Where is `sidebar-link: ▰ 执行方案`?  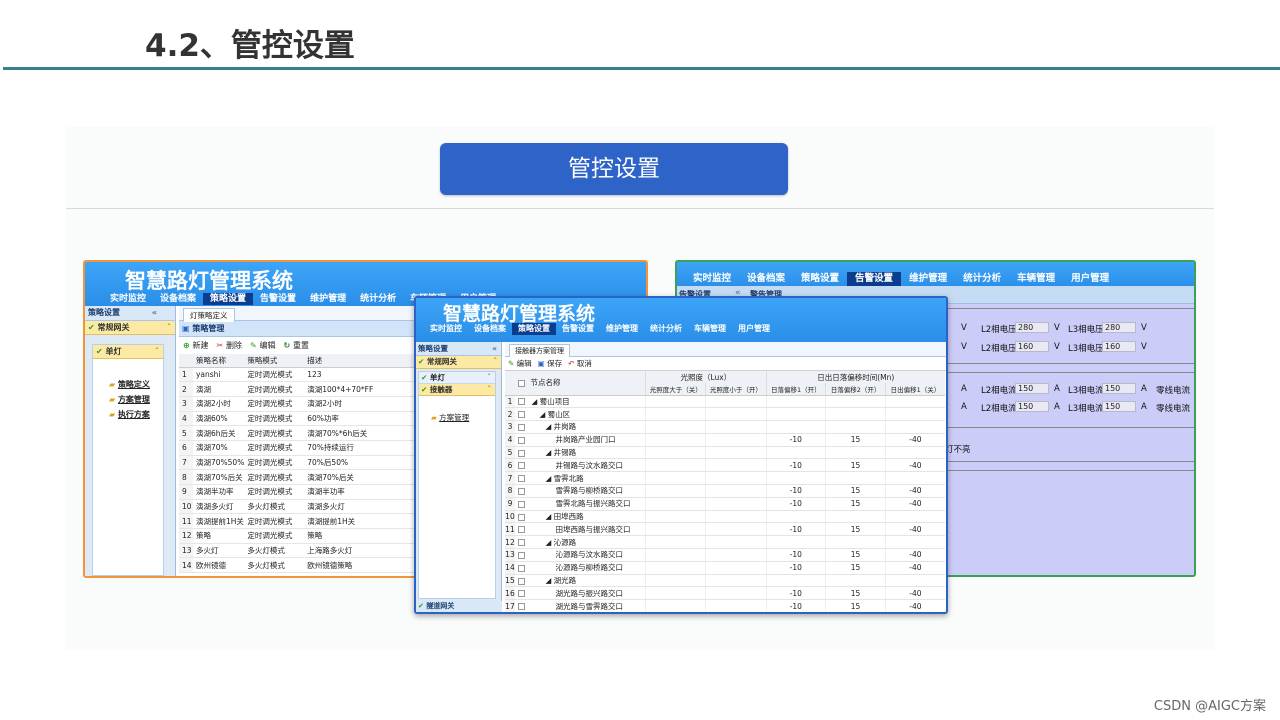
sidebar-link: ▰ 执行方案 is located at coordinates (136, 416).